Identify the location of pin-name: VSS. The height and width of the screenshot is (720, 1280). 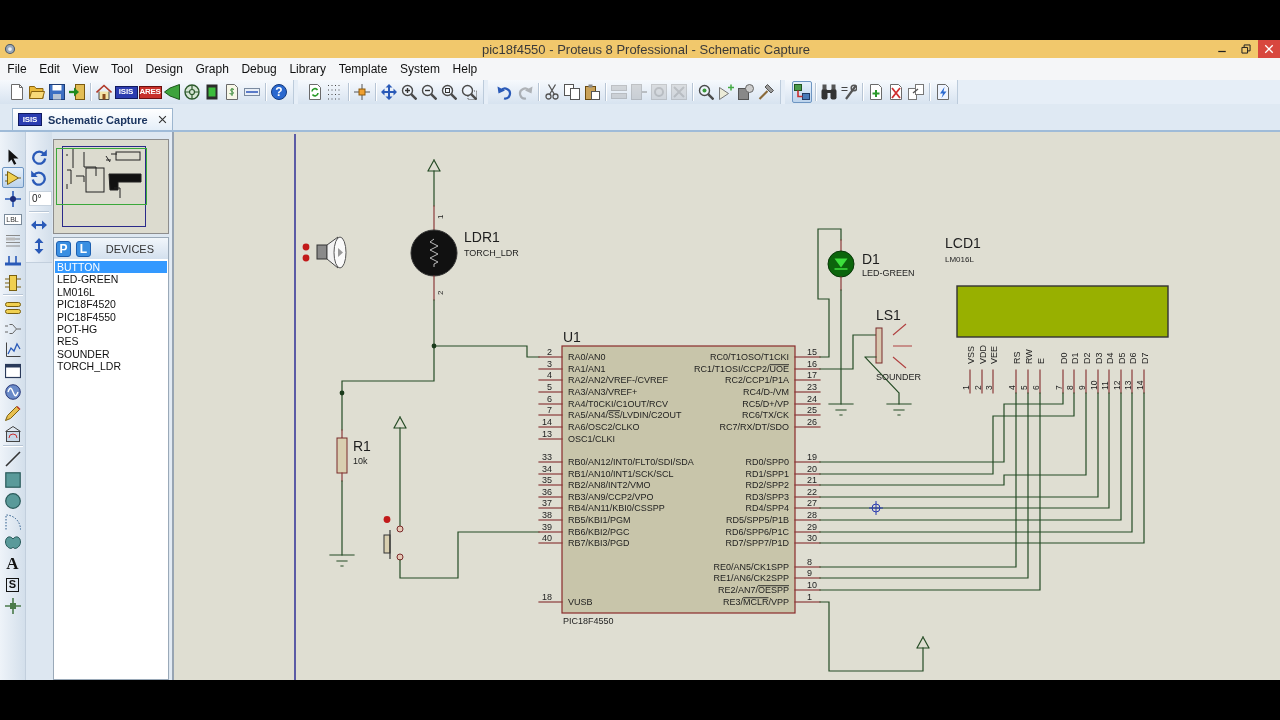
(970, 355).